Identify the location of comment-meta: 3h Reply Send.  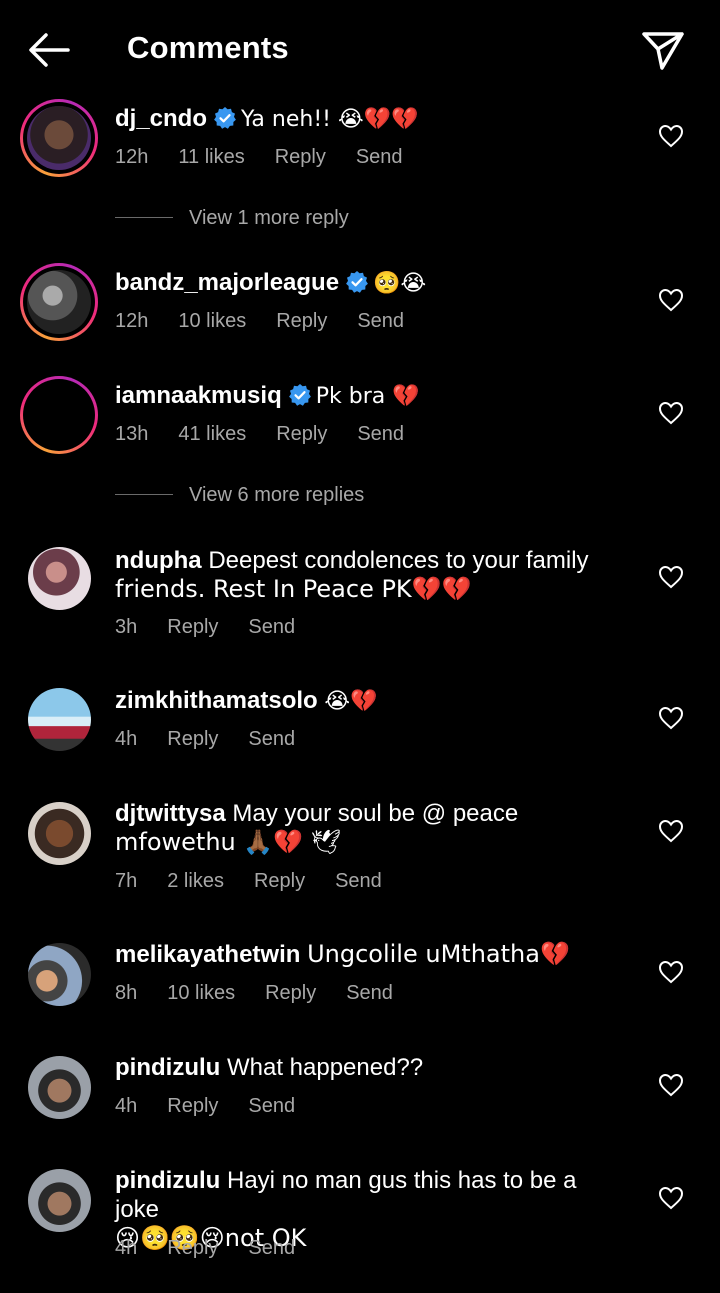
(220, 627).